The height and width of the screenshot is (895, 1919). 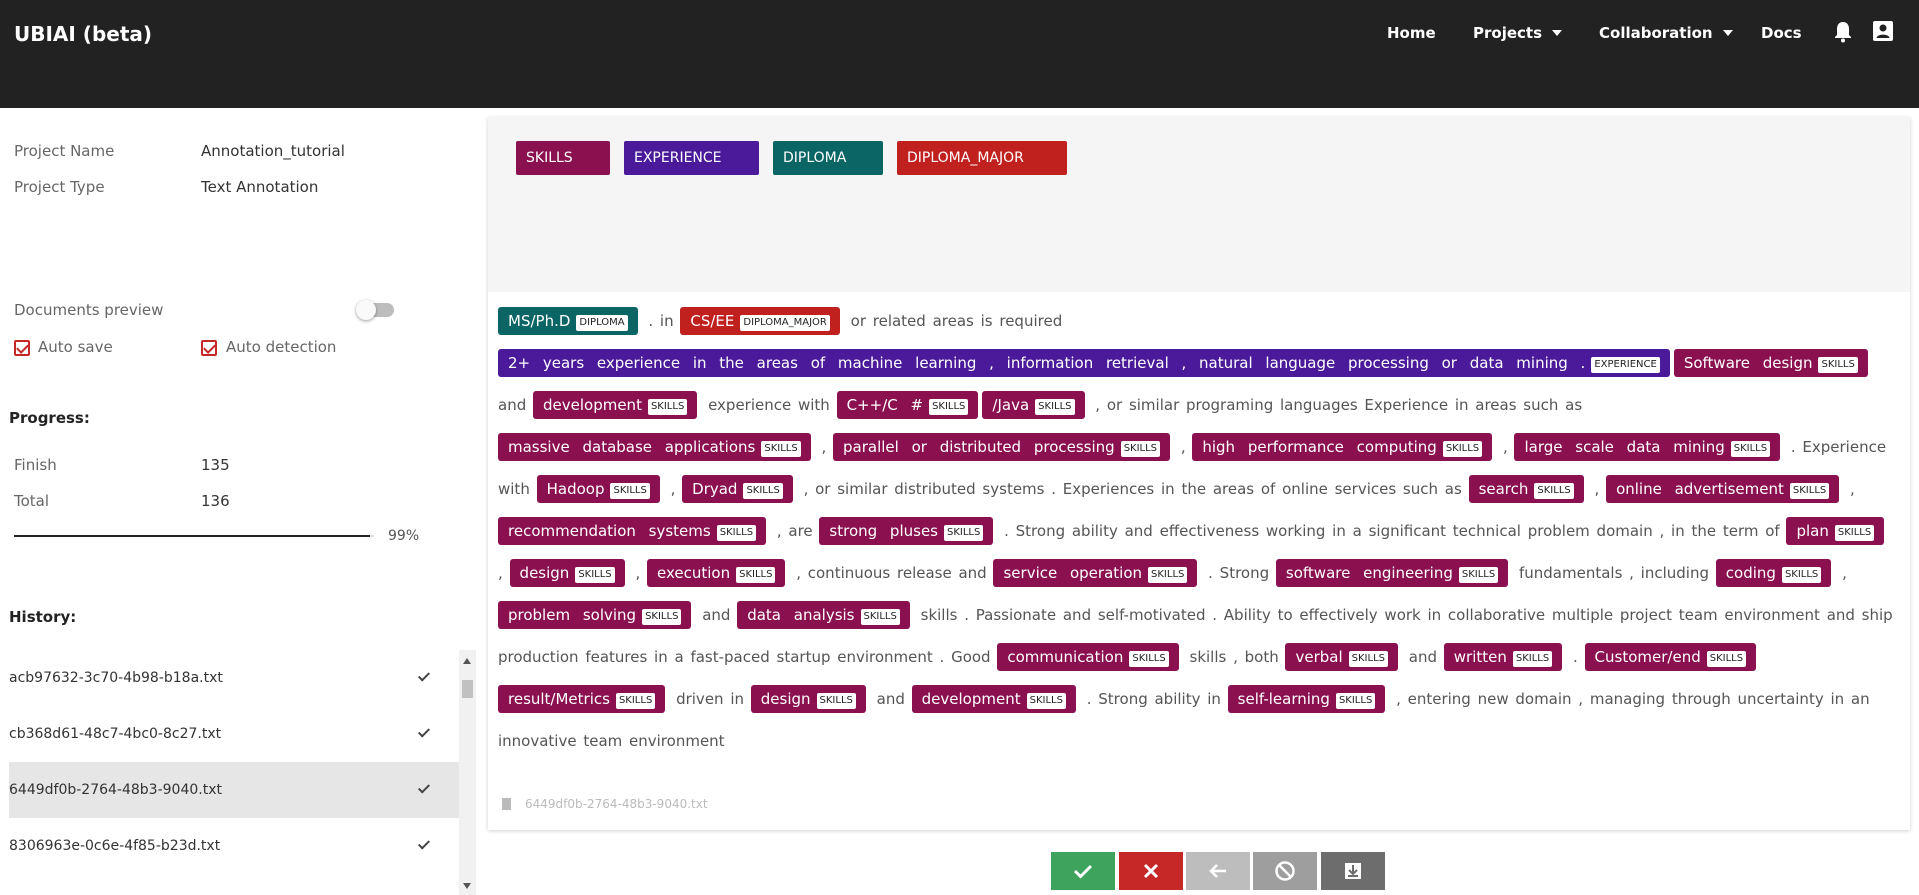 I want to click on nav-collaboration: Collaboration, so click(x=1666, y=33).